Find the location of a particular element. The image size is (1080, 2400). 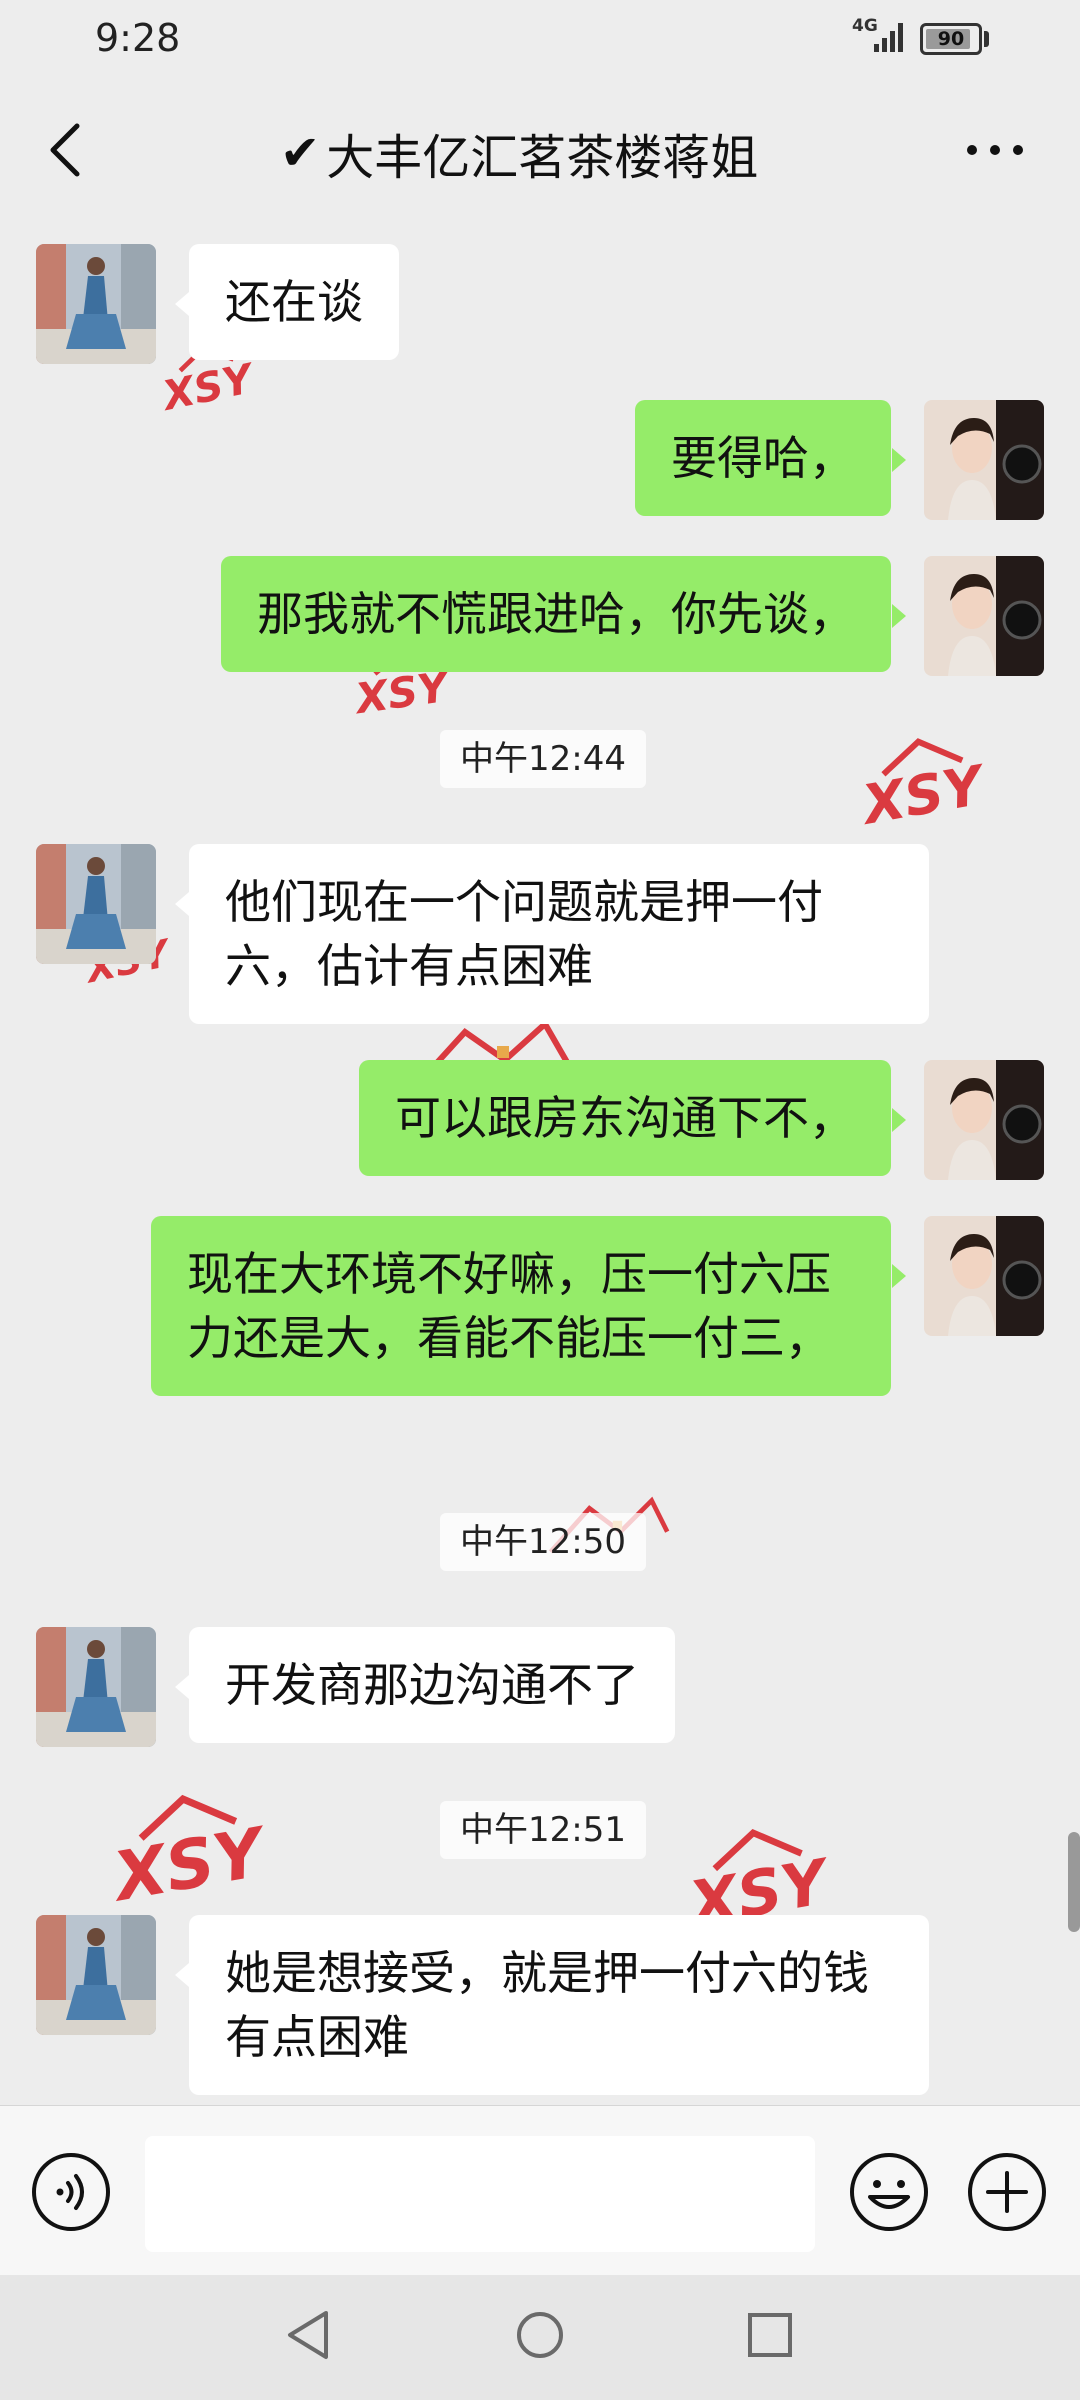

nav-recent-icon is located at coordinates (770, 2335).